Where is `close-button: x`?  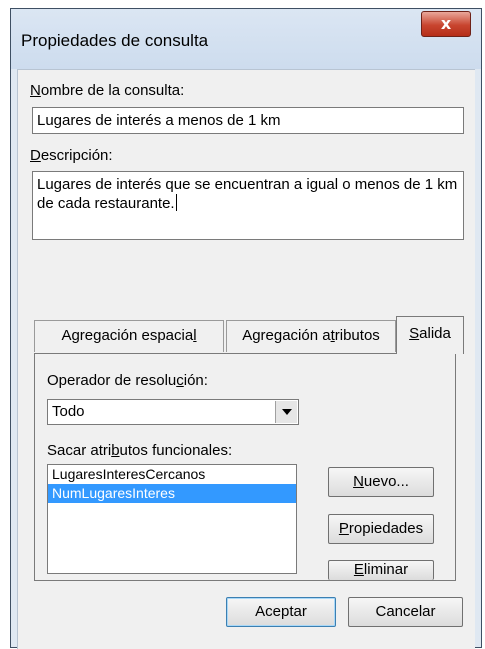
close-button: x is located at coordinates (446, 24).